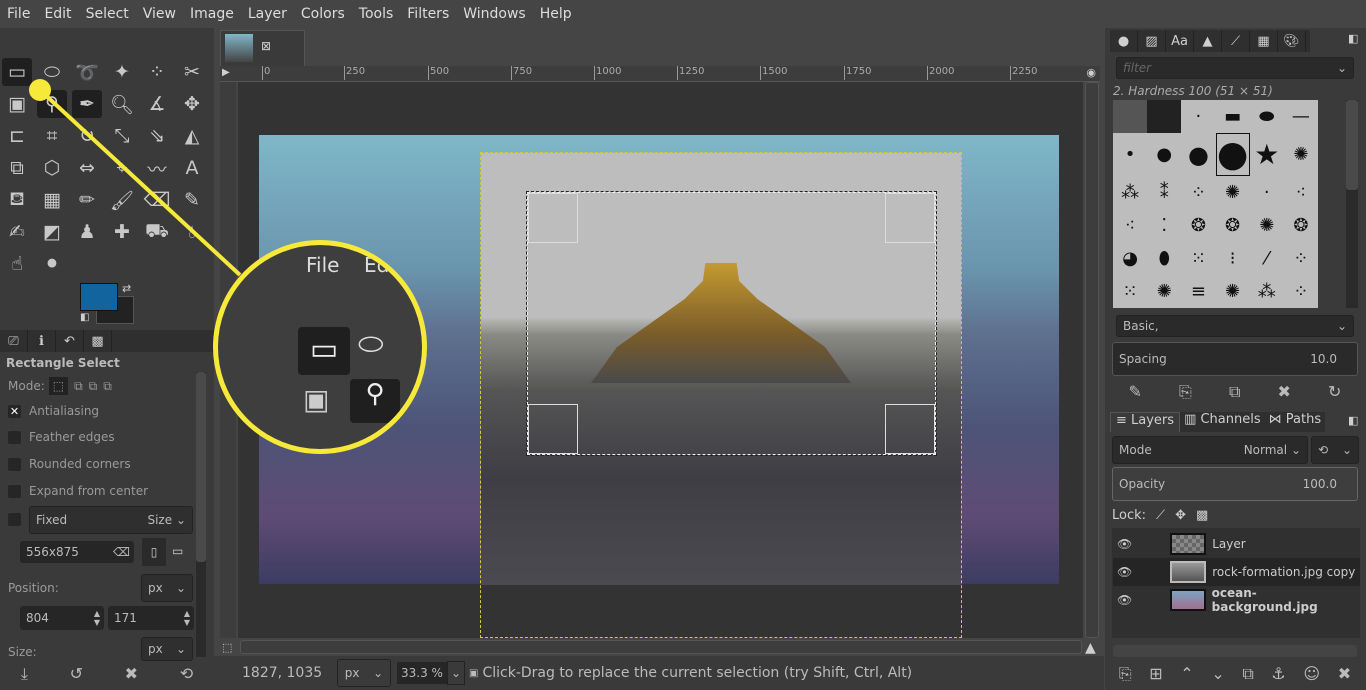 The height and width of the screenshot is (690, 1366). I want to click on magnified-callout: File Ed ▭ ⬭ ▣ ⚲, so click(320, 347).